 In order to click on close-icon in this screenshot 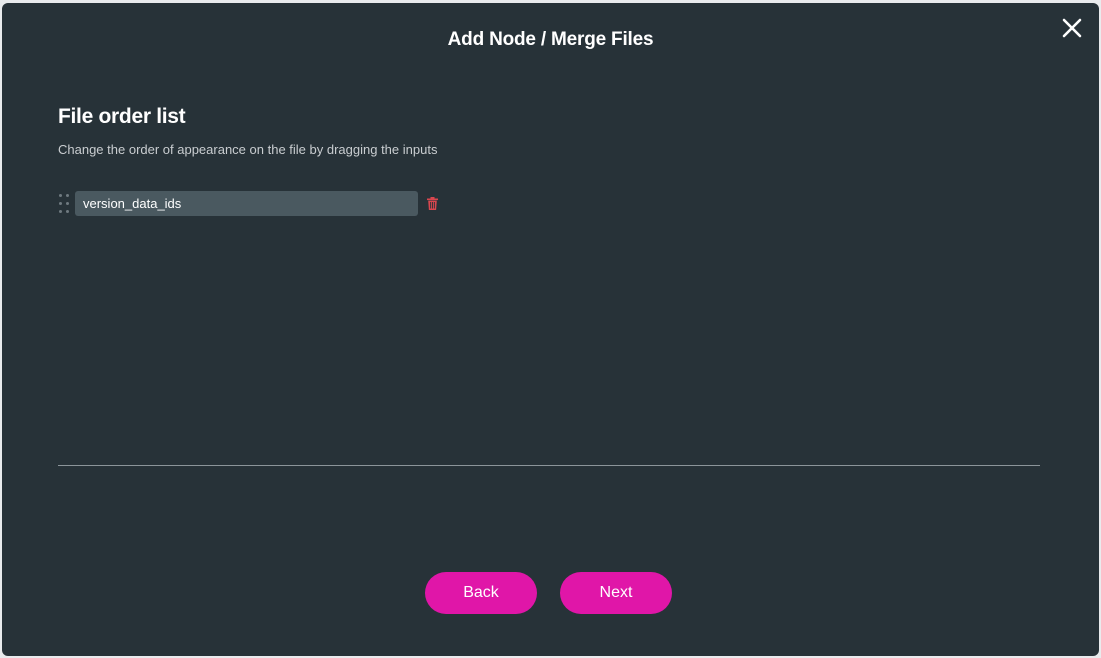, I will do `click(1072, 28)`.